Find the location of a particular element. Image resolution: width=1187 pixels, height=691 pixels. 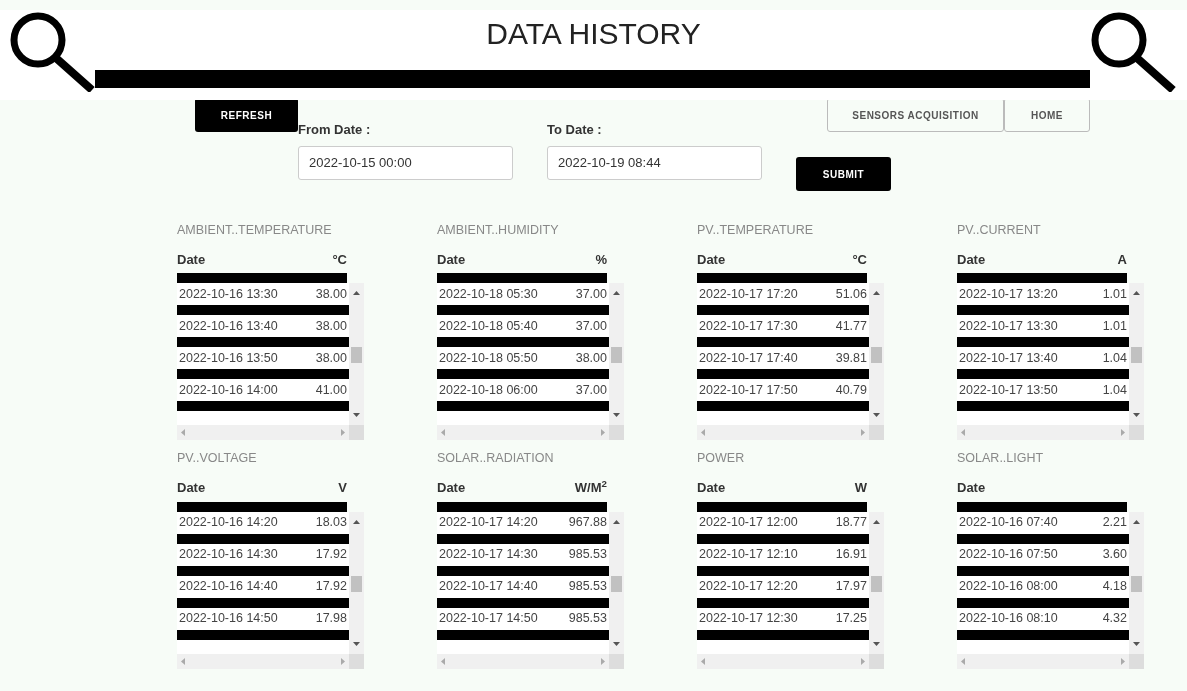

value-cell-text: 40.79 is located at coordinates (851, 390).